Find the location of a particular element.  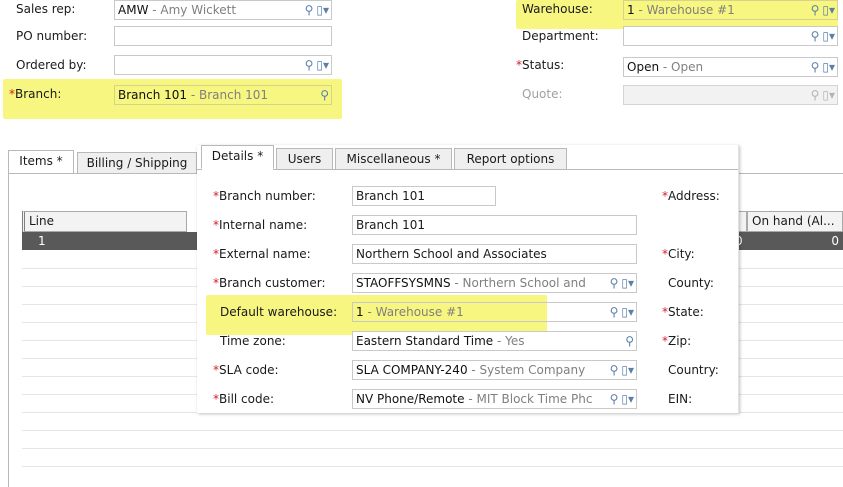

tab-miscellaneous: Miscellaneous * is located at coordinates (393, 159).